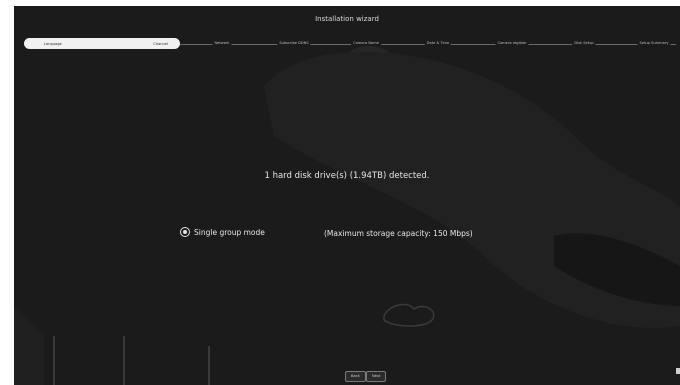 The image size is (680, 385). What do you see at coordinates (512, 43) in the screenshot?
I see `step-camera-register: Camera register` at bounding box center [512, 43].